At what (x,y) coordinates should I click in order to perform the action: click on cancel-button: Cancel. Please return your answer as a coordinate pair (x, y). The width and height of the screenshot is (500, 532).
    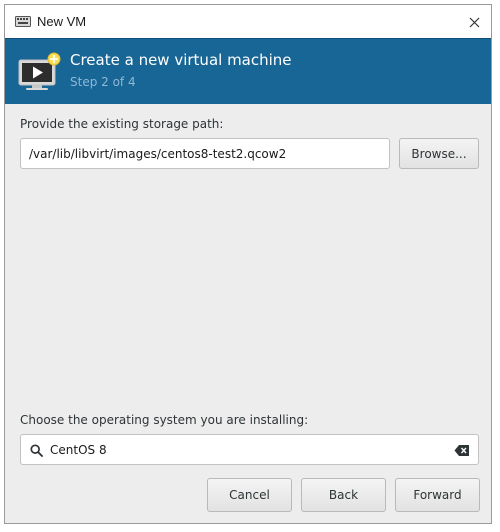
    Looking at the image, I should click on (249, 495).